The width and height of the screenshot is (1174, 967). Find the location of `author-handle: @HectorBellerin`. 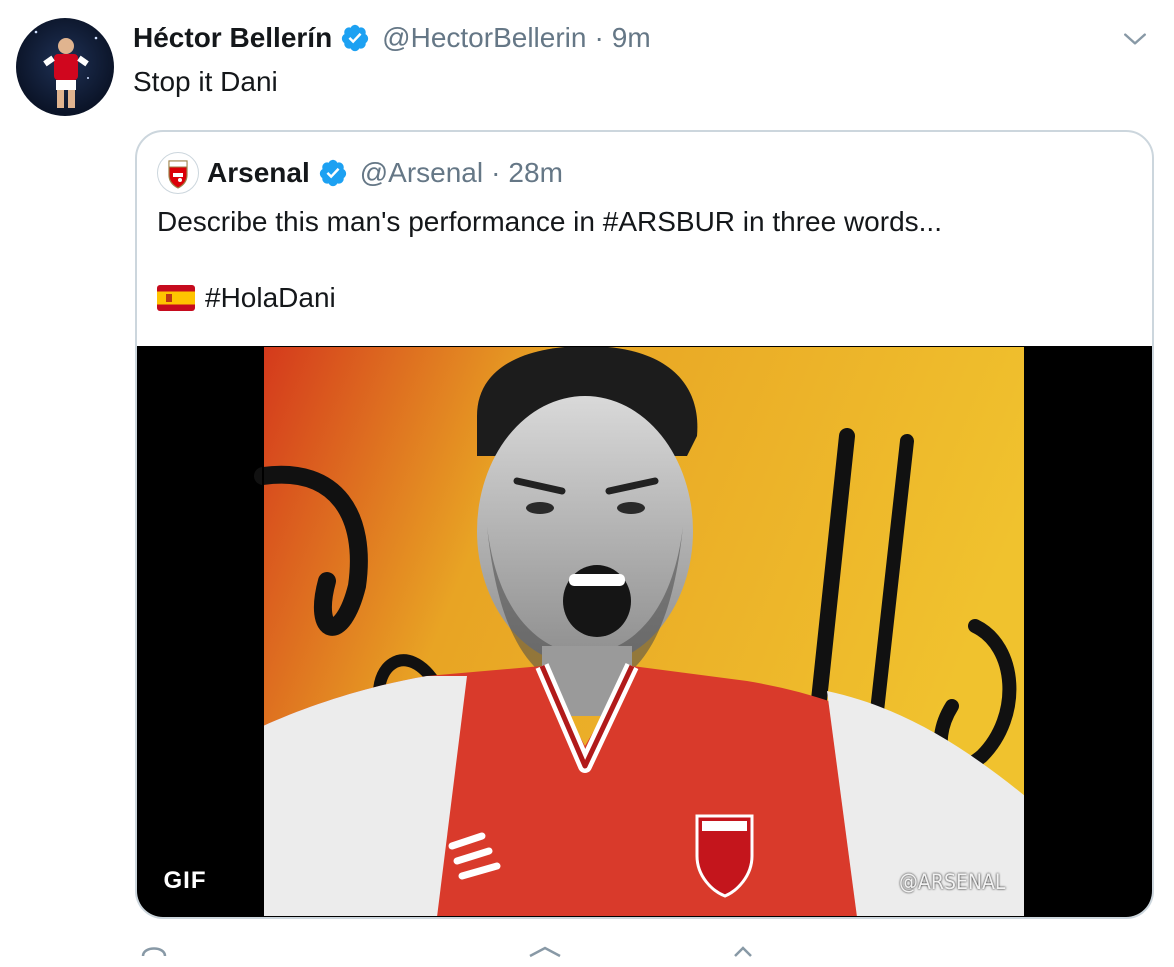

author-handle: @HectorBellerin is located at coordinates (484, 38).